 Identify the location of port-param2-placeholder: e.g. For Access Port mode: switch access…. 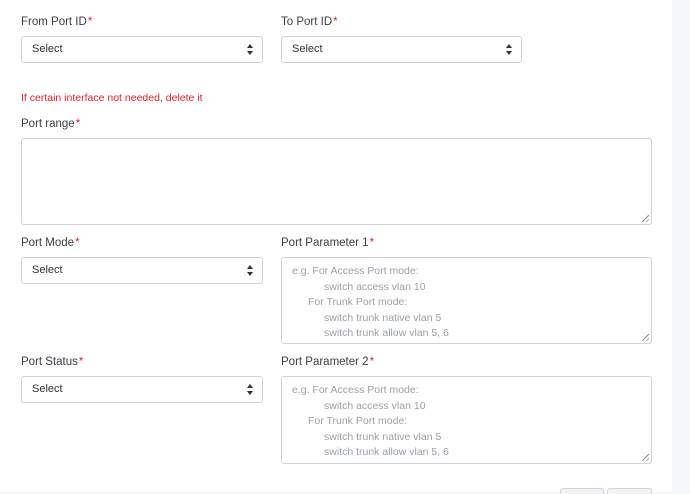
(370, 422).